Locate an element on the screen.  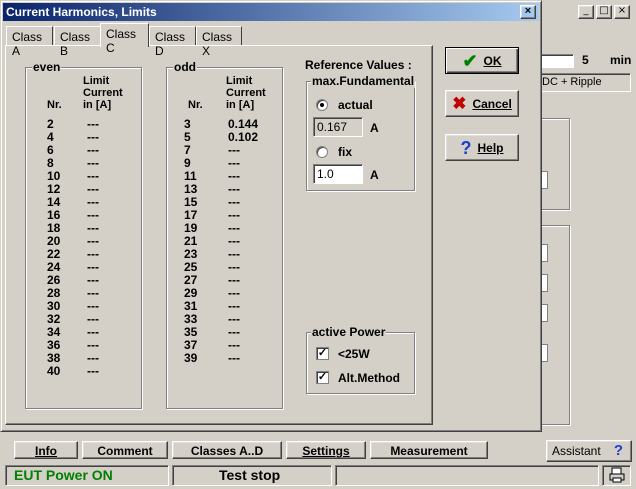
alt-method-checkbox: ✓ is located at coordinates (322, 377).